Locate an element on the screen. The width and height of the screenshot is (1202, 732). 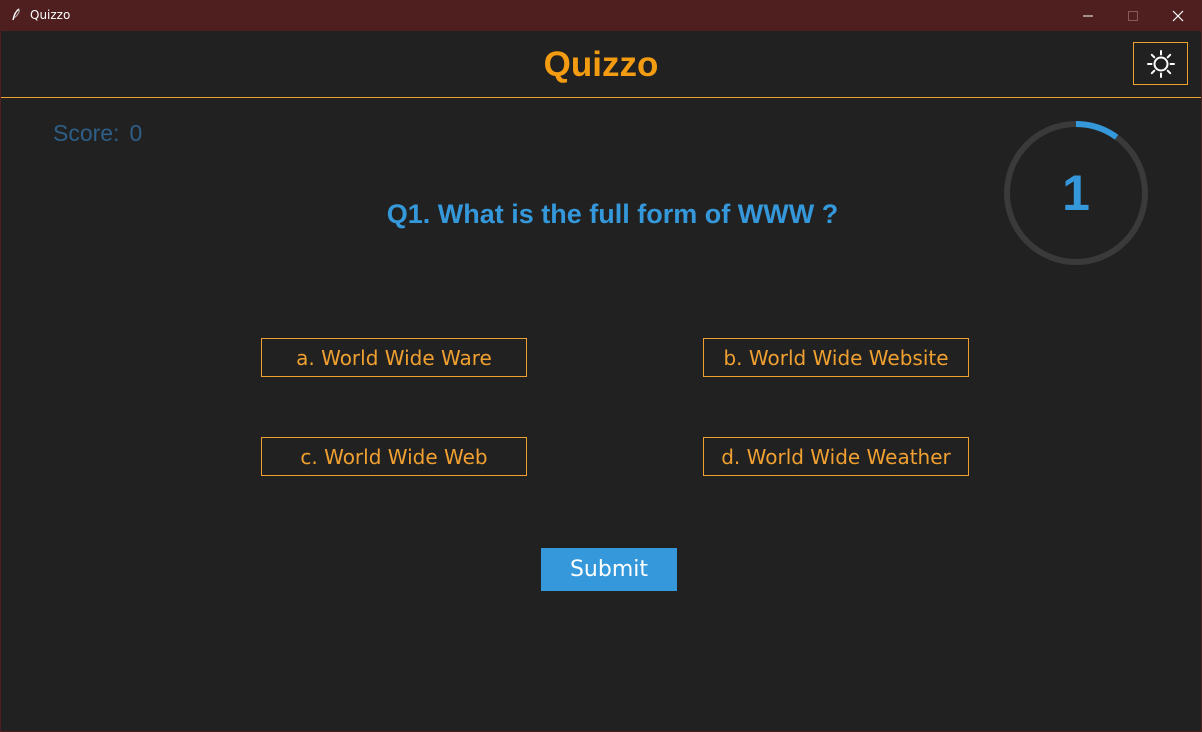
submit-button: Submit is located at coordinates (609, 569).